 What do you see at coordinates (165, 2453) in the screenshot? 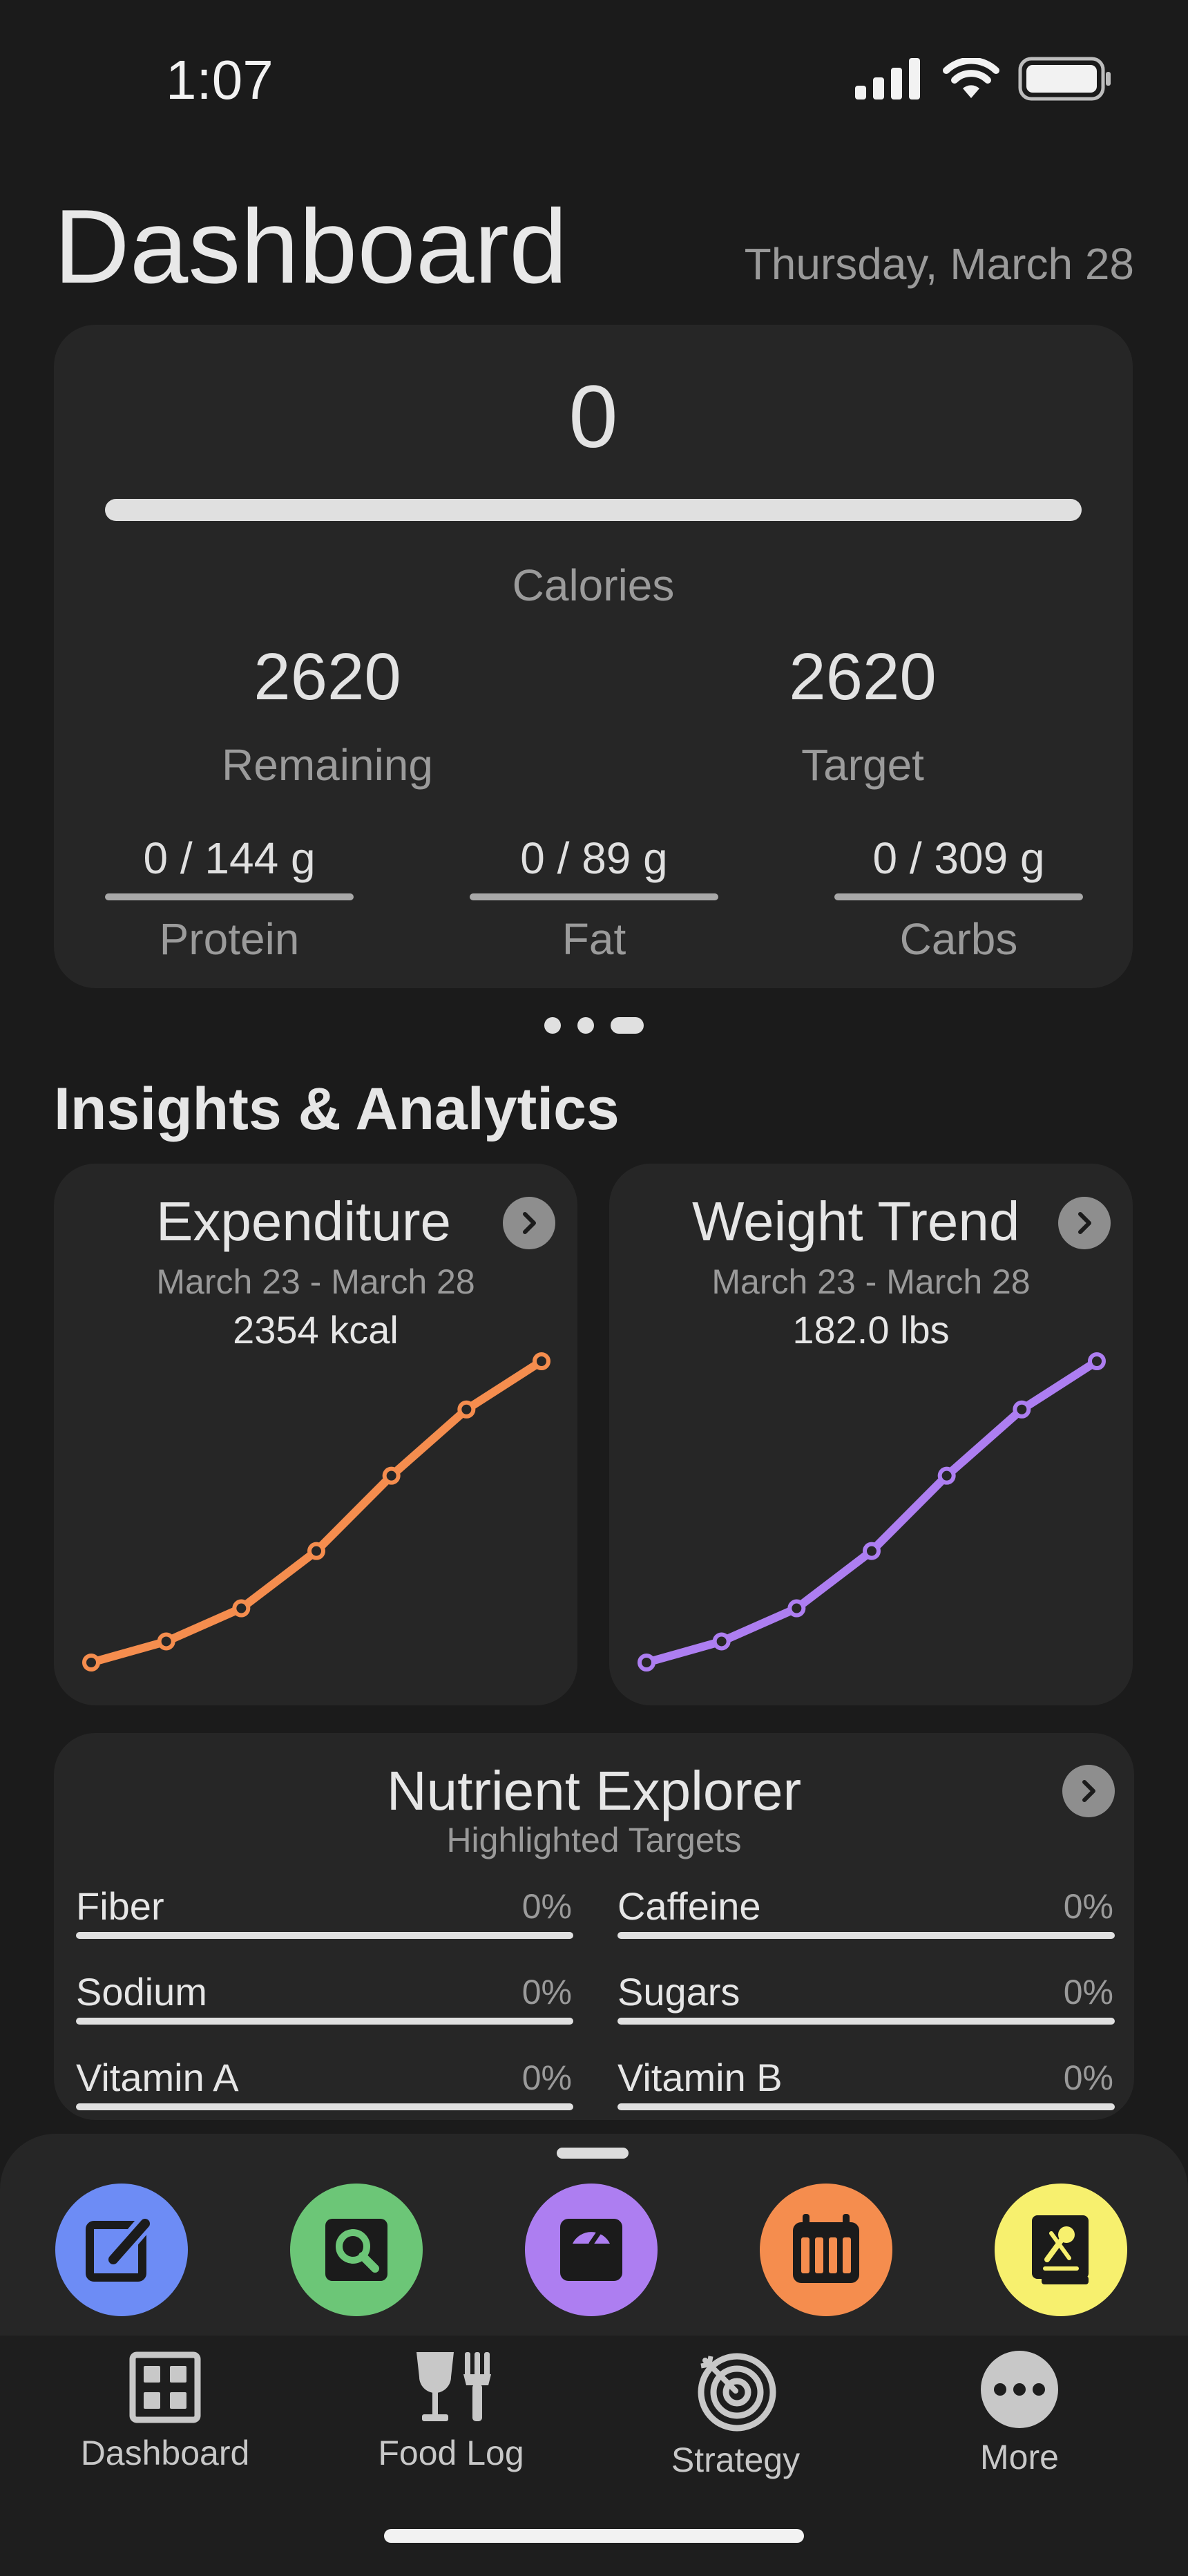
I see `tab-dashboard-label: Dashboard` at bounding box center [165, 2453].